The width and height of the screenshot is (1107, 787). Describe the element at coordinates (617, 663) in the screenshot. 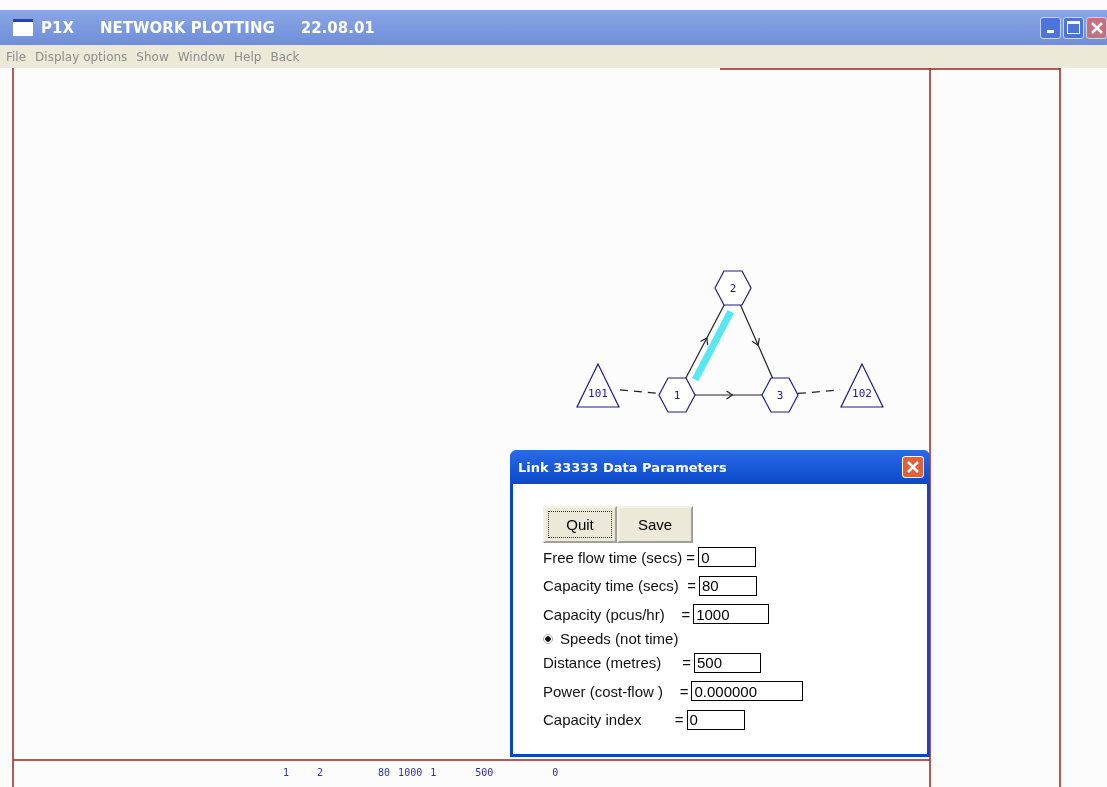

I see `field-label: Distance (metres) =` at that location.